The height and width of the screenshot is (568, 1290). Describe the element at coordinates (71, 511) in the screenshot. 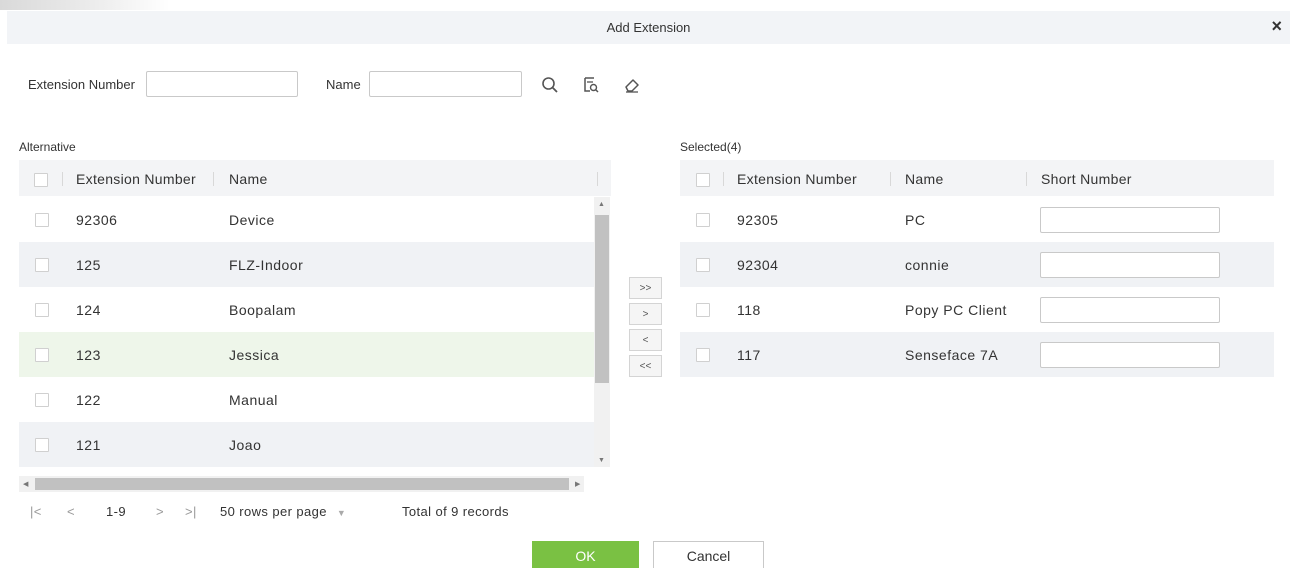

I see `prev-page-icon: <` at that location.